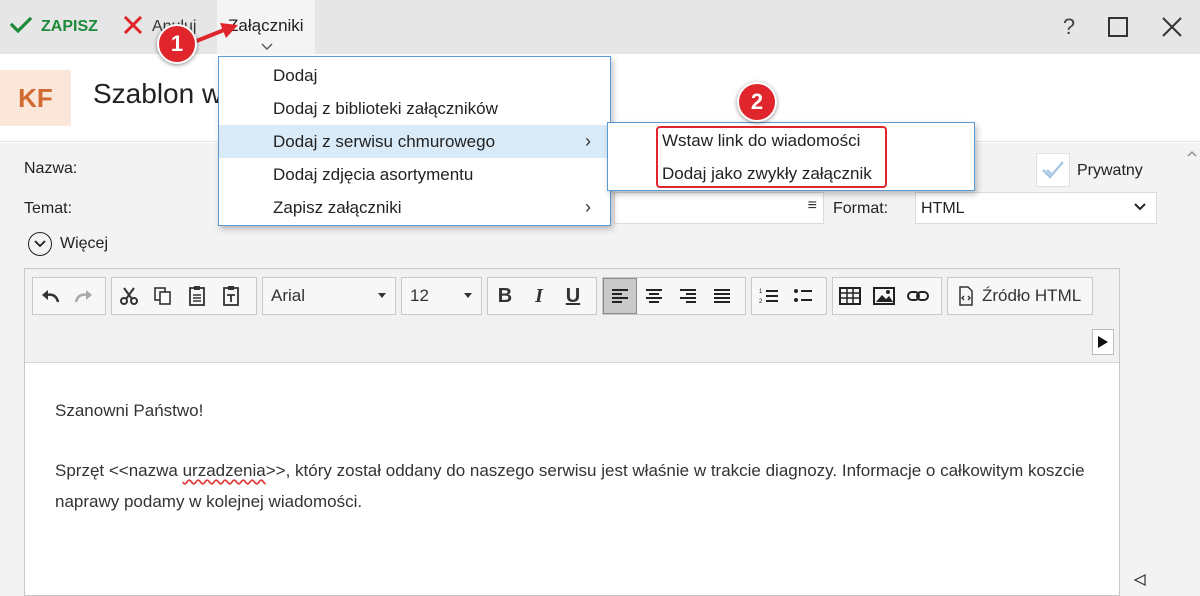 The width and height of the screenshot is (1200, 596). I want to click on step-badge-2: 2, so click(757, 102).